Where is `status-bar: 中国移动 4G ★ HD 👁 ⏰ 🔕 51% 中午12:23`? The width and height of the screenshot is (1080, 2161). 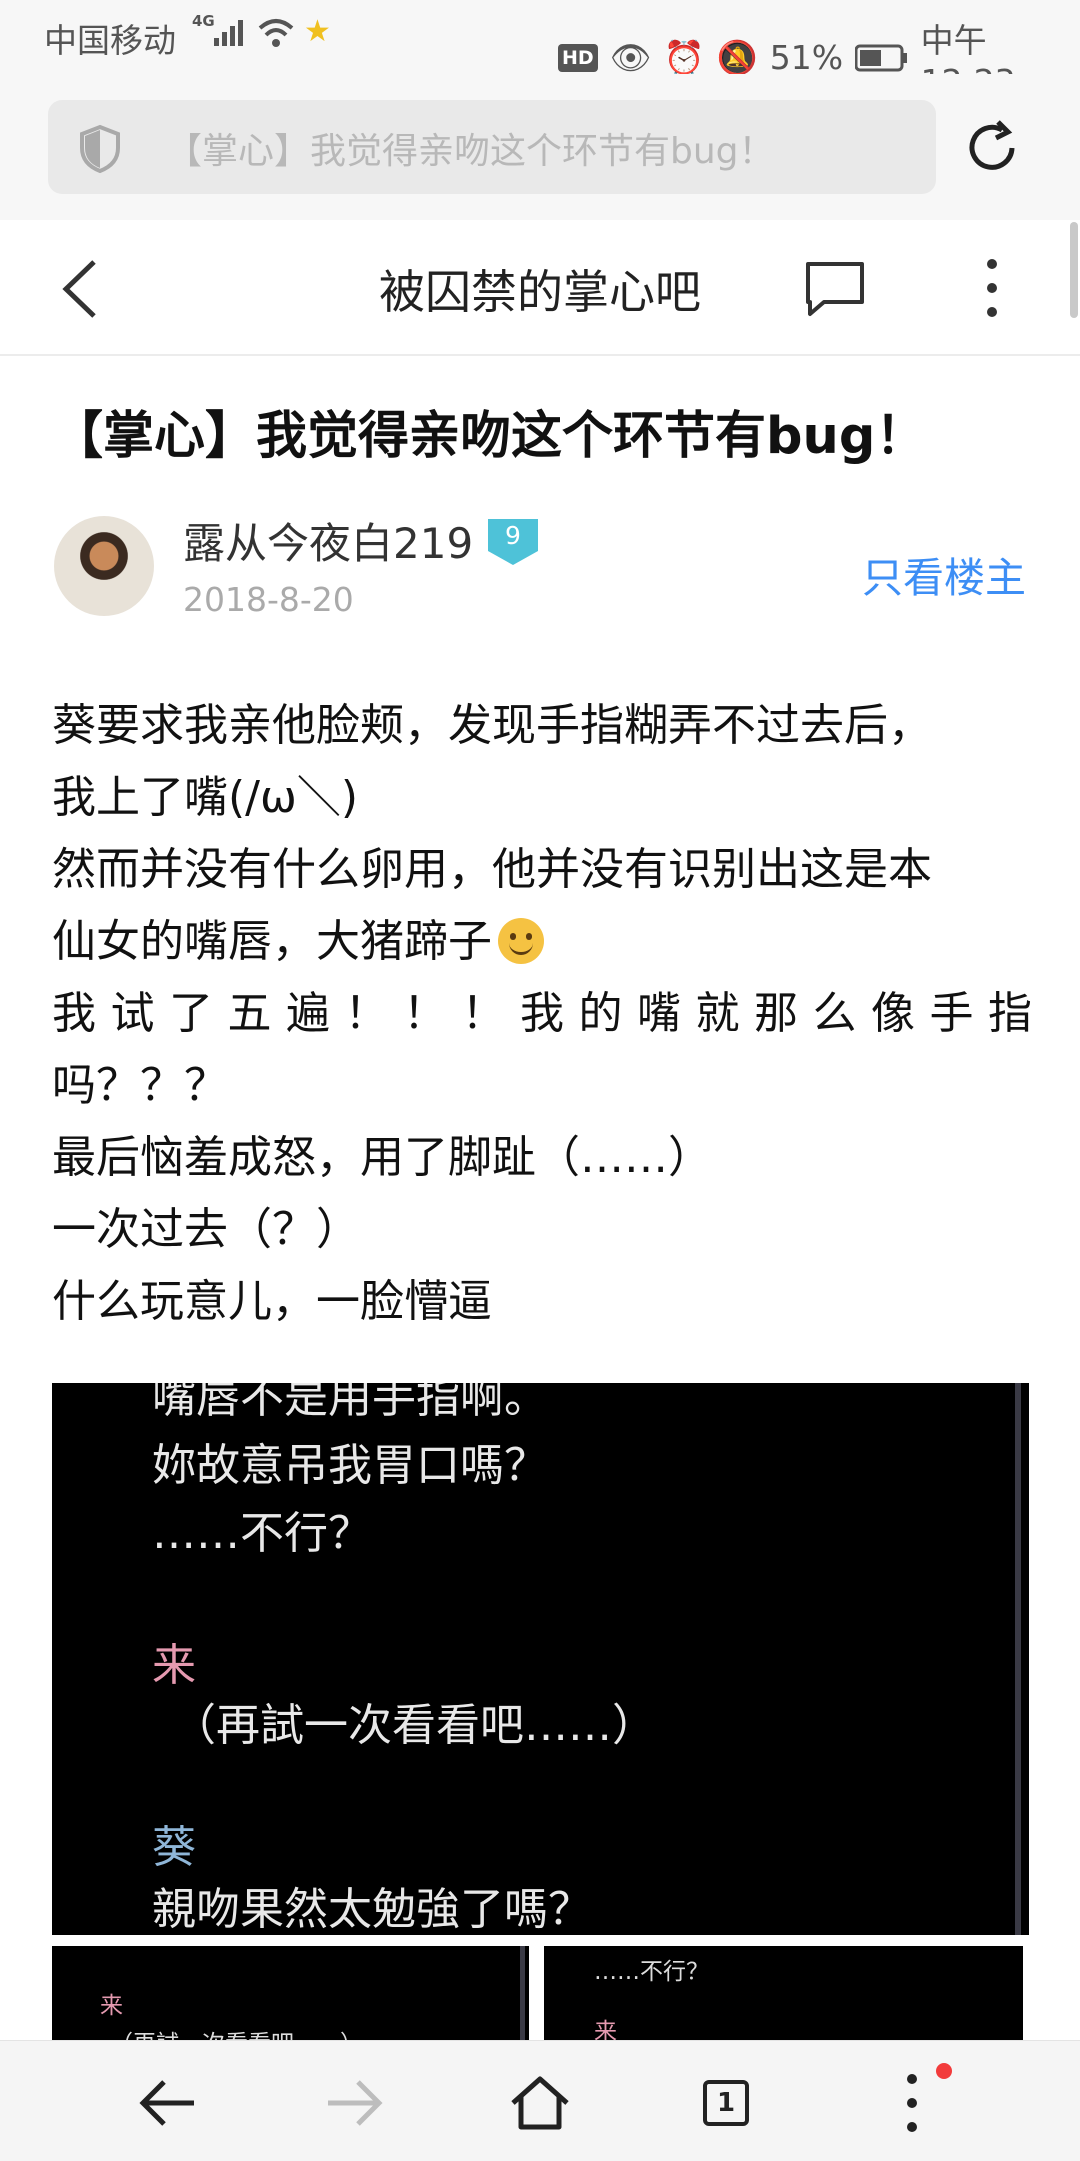
status-bar: 中国移动 4G ★ HD 👁 ⏰ 🔕 51% 中午12:23 is located at coordinates (540, 50).